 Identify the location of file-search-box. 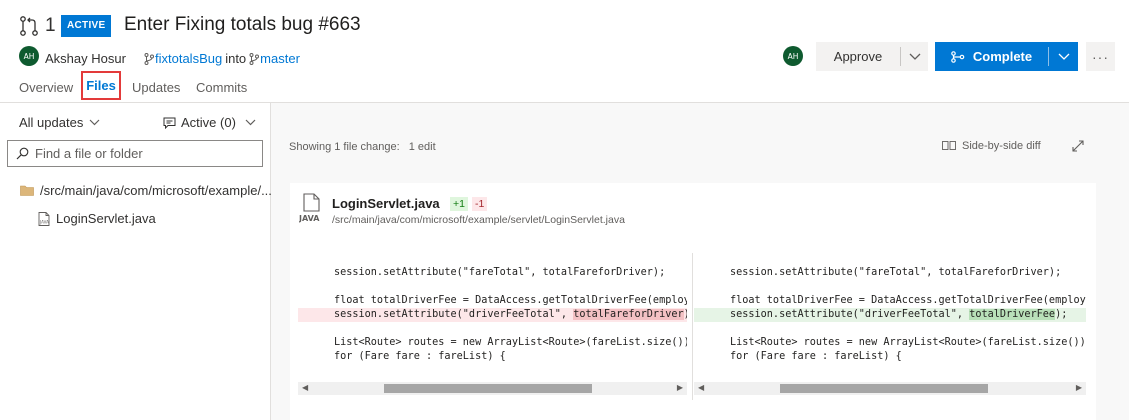
(135, 153).